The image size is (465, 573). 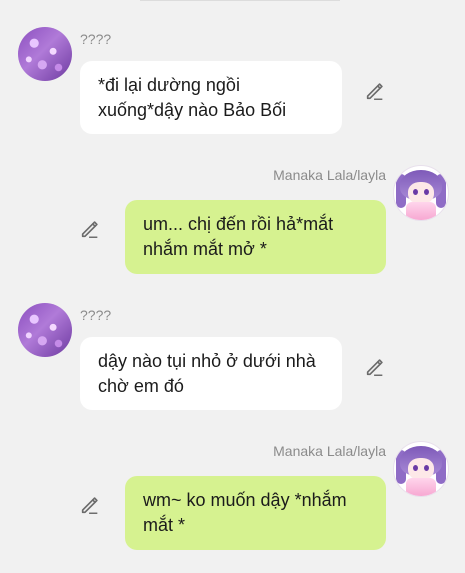 I want to click on message-bubble: dậy nào tụi nhỏ ở dưới nhà chờ em đó, so click(x=211, y=373).